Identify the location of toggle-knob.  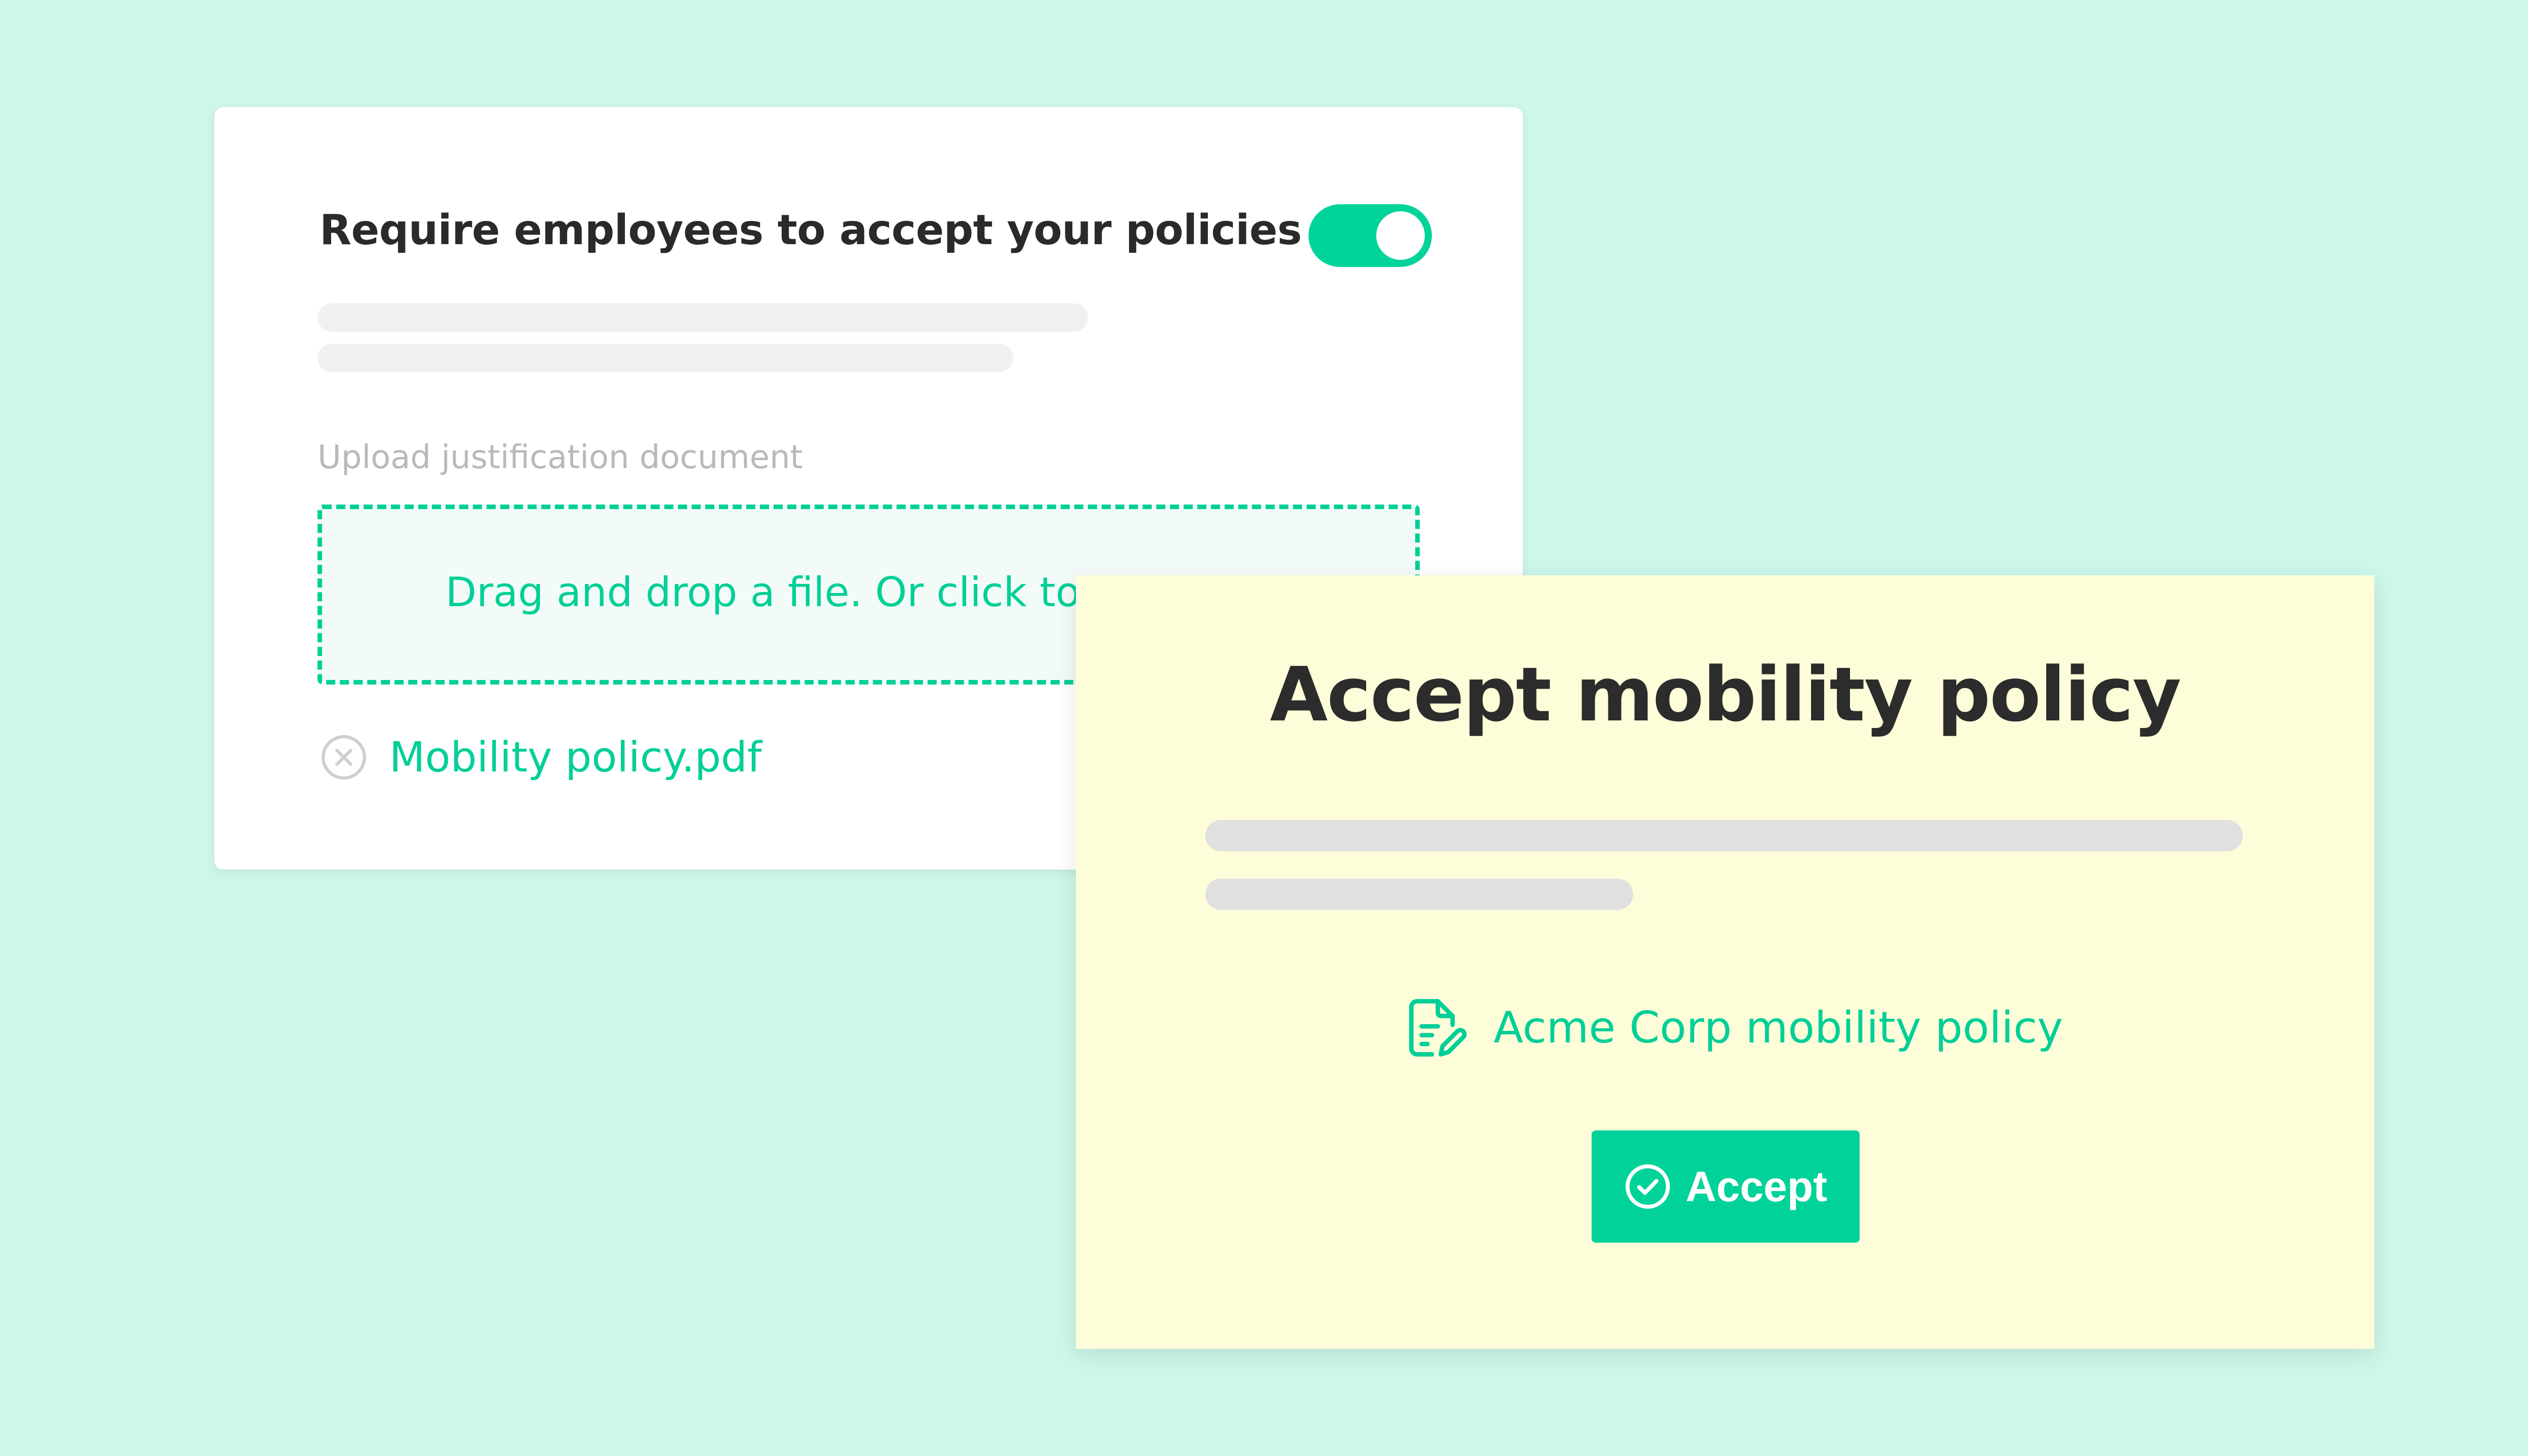
(1401, 235).